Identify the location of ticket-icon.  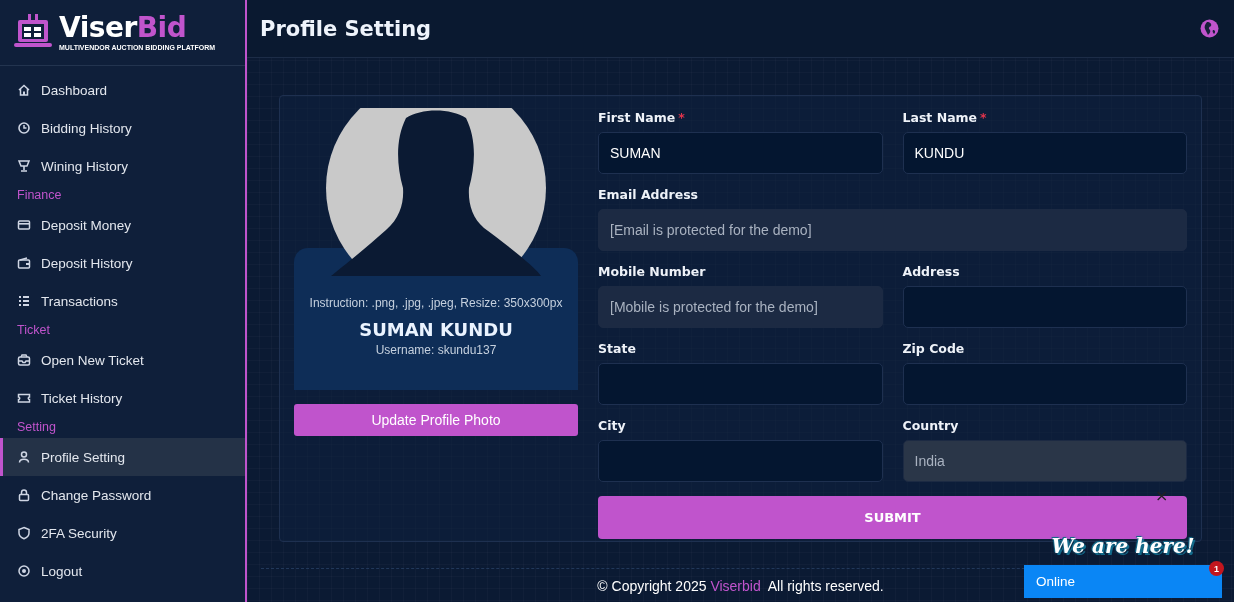
(24, 398).